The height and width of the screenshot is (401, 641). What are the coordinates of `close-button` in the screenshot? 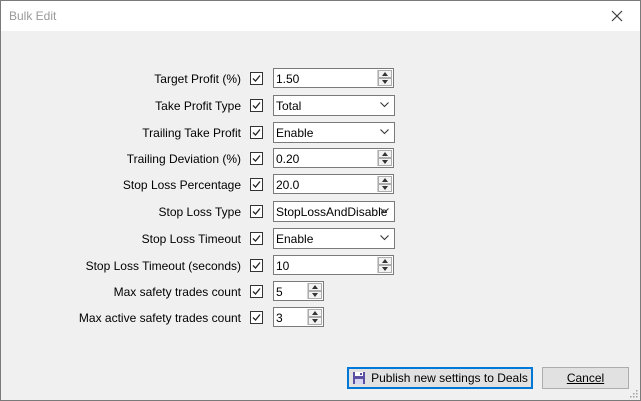 It's located at (617, 16).